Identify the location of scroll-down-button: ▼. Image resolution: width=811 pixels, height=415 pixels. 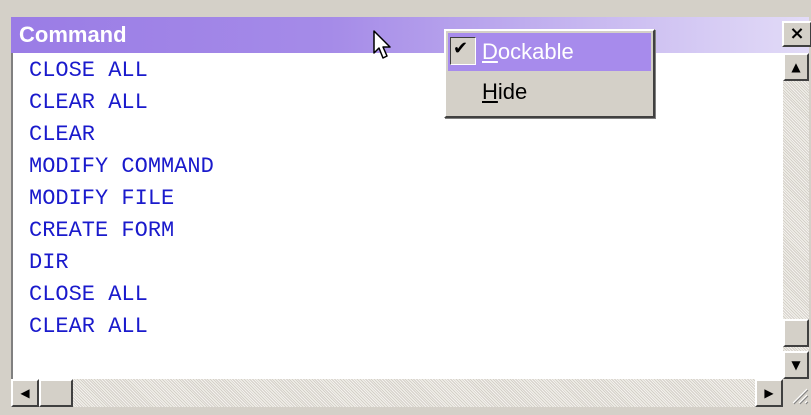
(796, 365).